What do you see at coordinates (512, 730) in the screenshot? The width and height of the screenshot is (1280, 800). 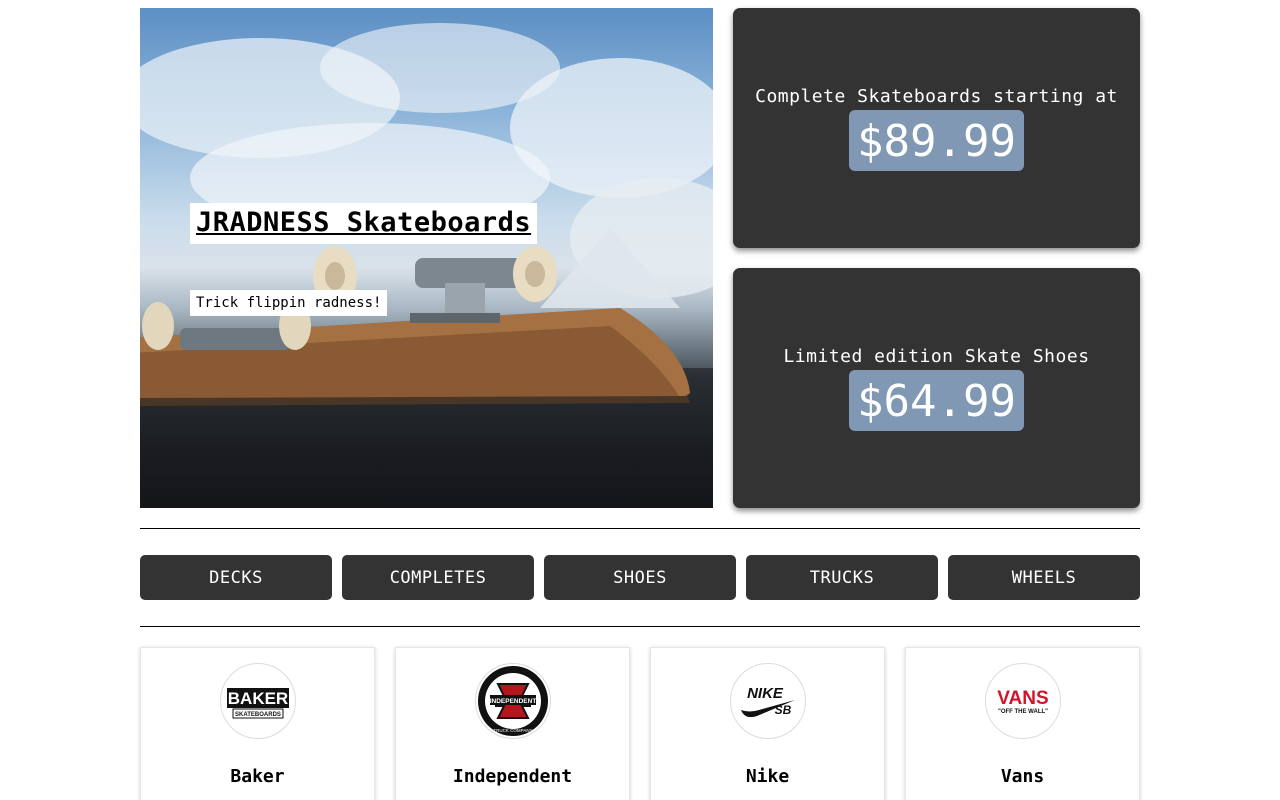 I see `svg-text: TRUCK COMPANY` at bounding box center [512, 730].